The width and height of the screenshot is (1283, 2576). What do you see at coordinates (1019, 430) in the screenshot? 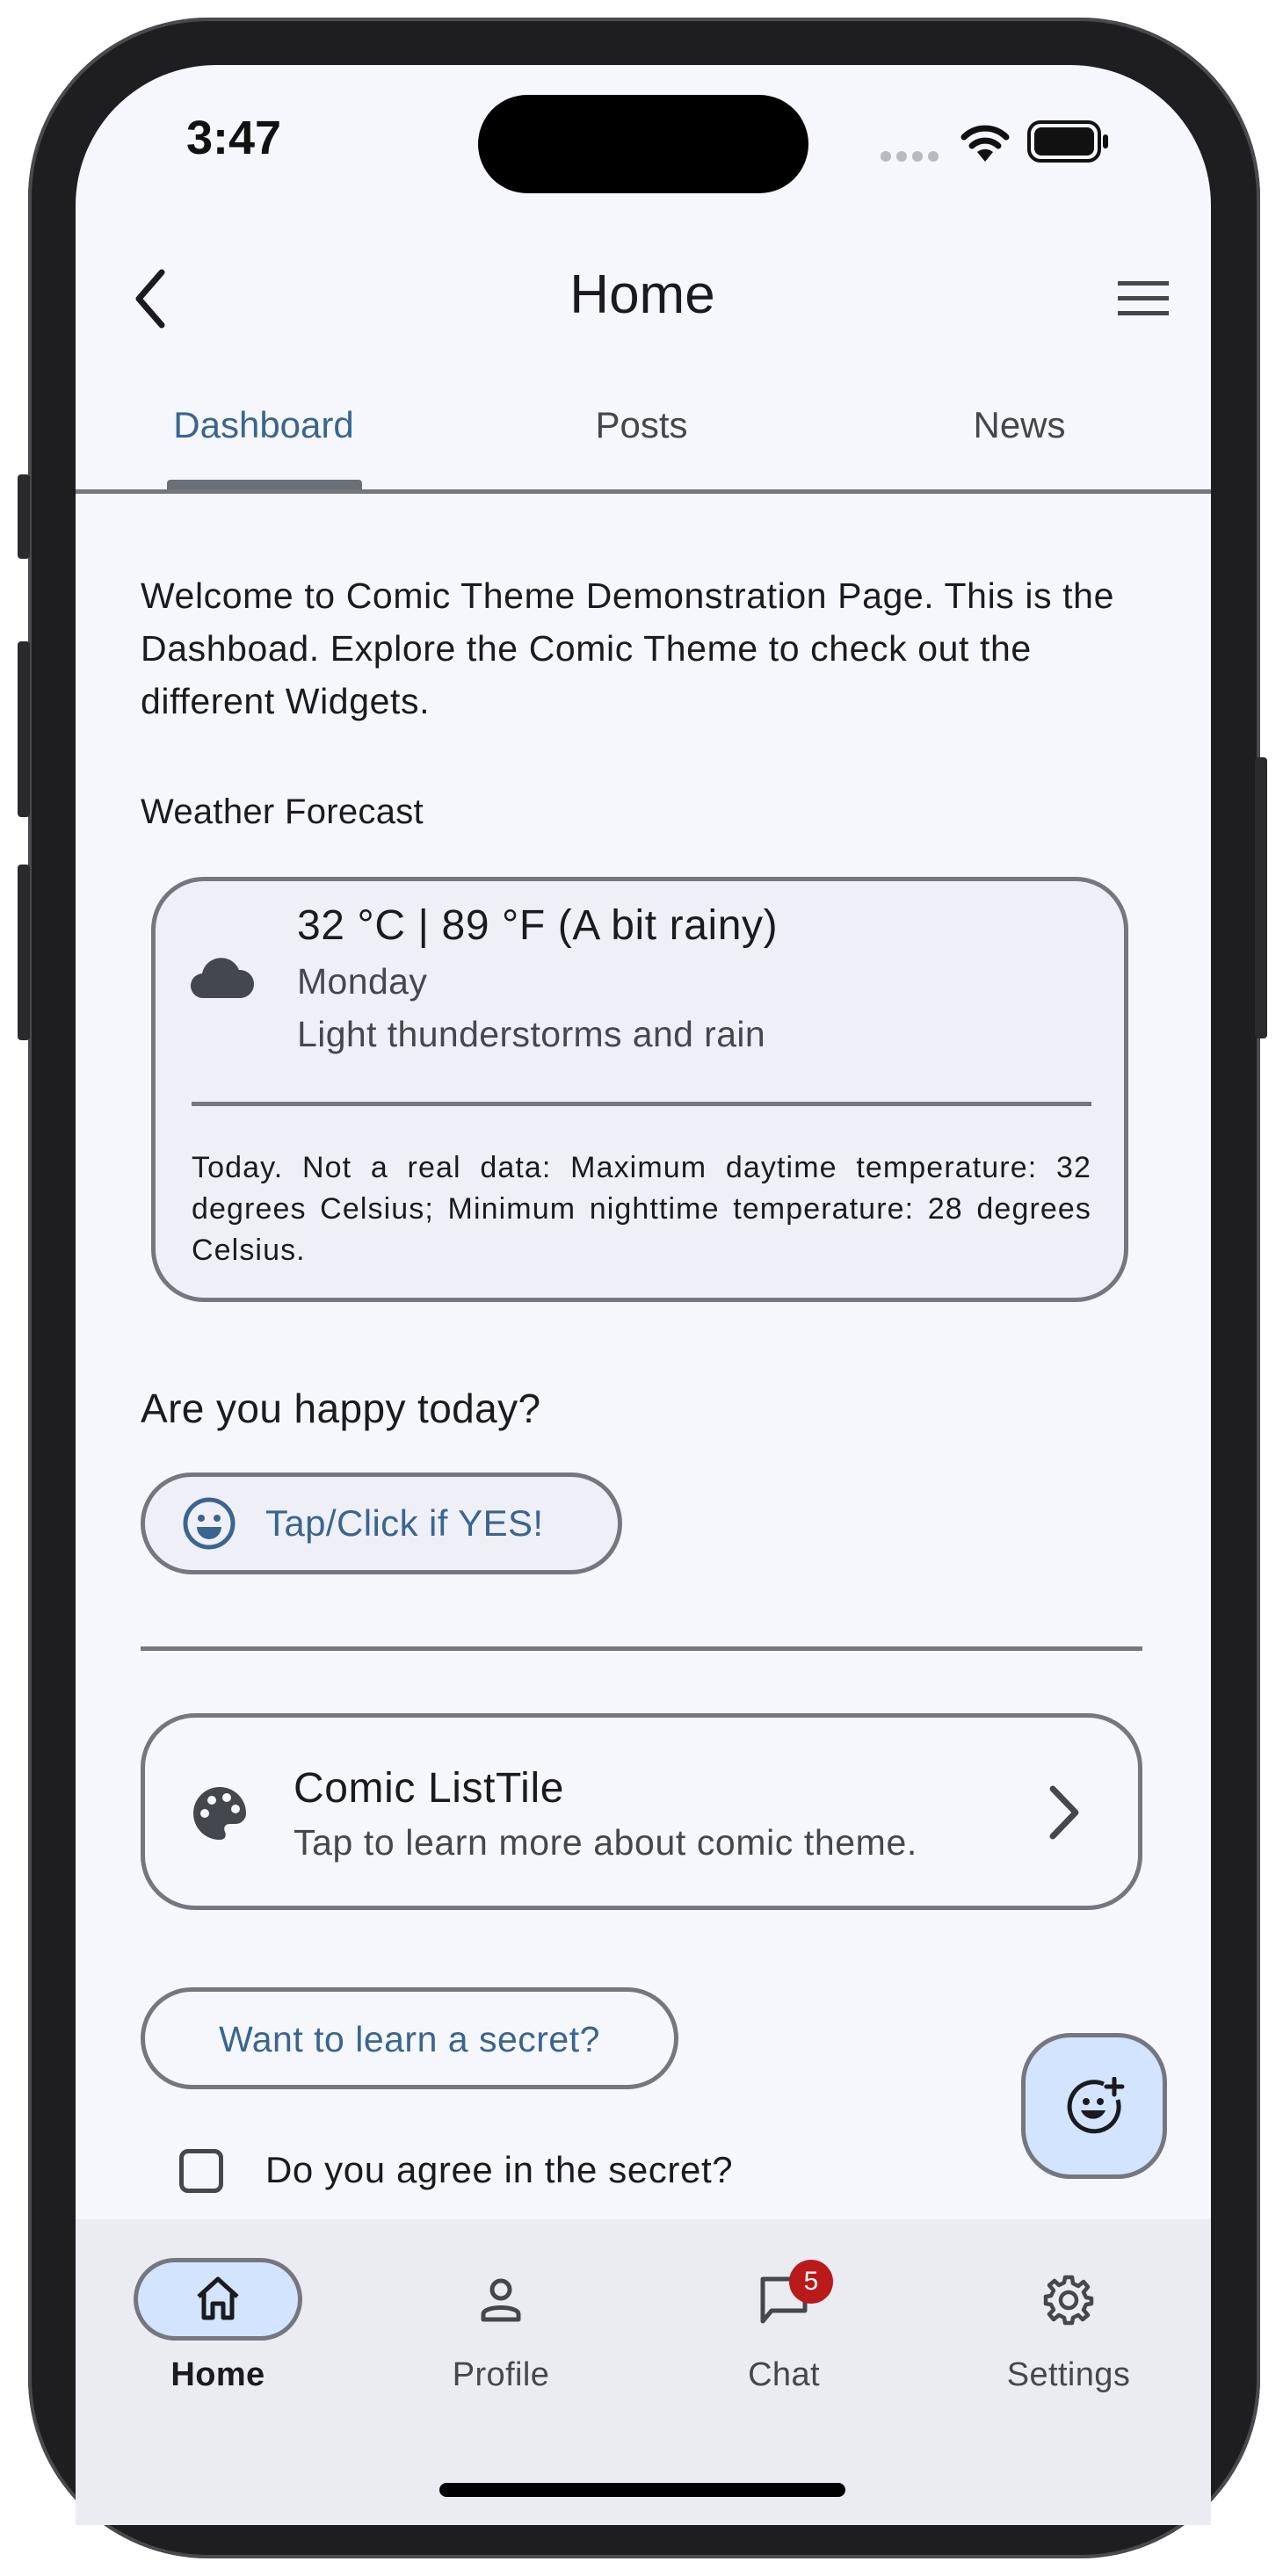
I see `tab-news: News` at bounding box center [1019, 430].